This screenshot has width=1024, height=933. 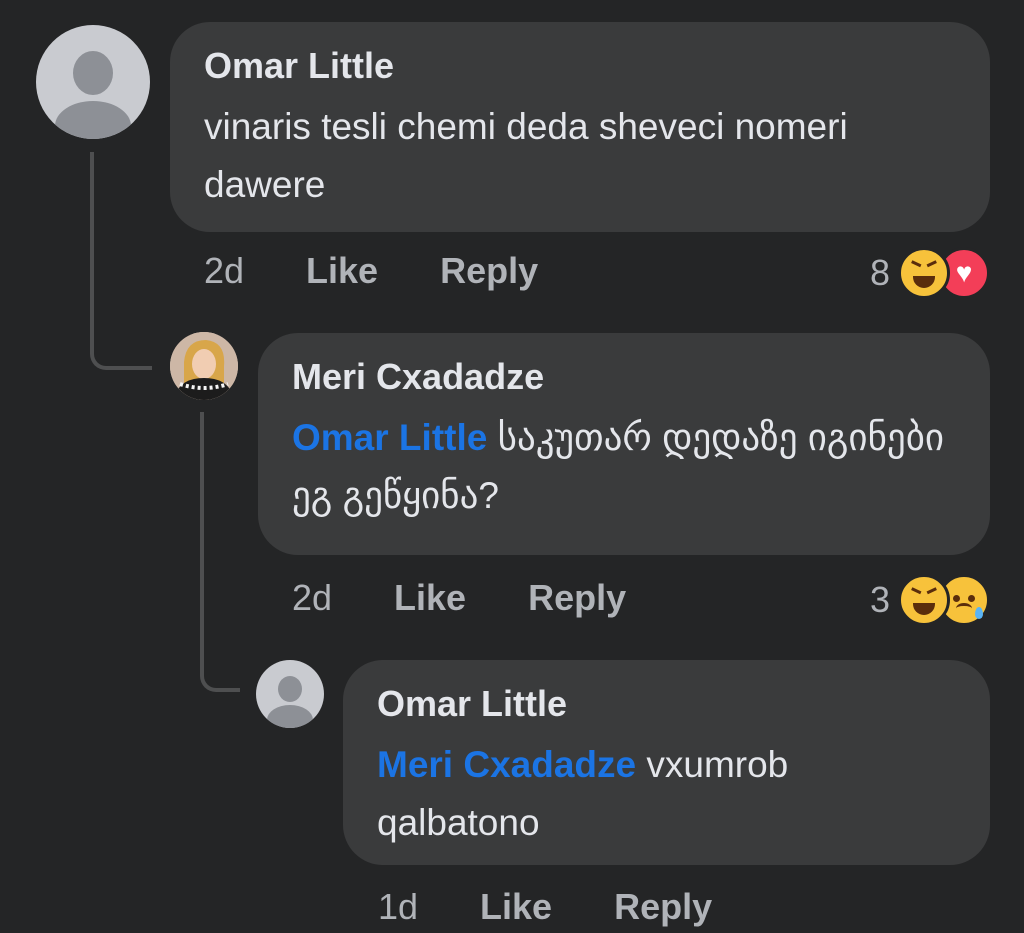 I want to click on profile-photo-icon, so click(x=204, y=366).